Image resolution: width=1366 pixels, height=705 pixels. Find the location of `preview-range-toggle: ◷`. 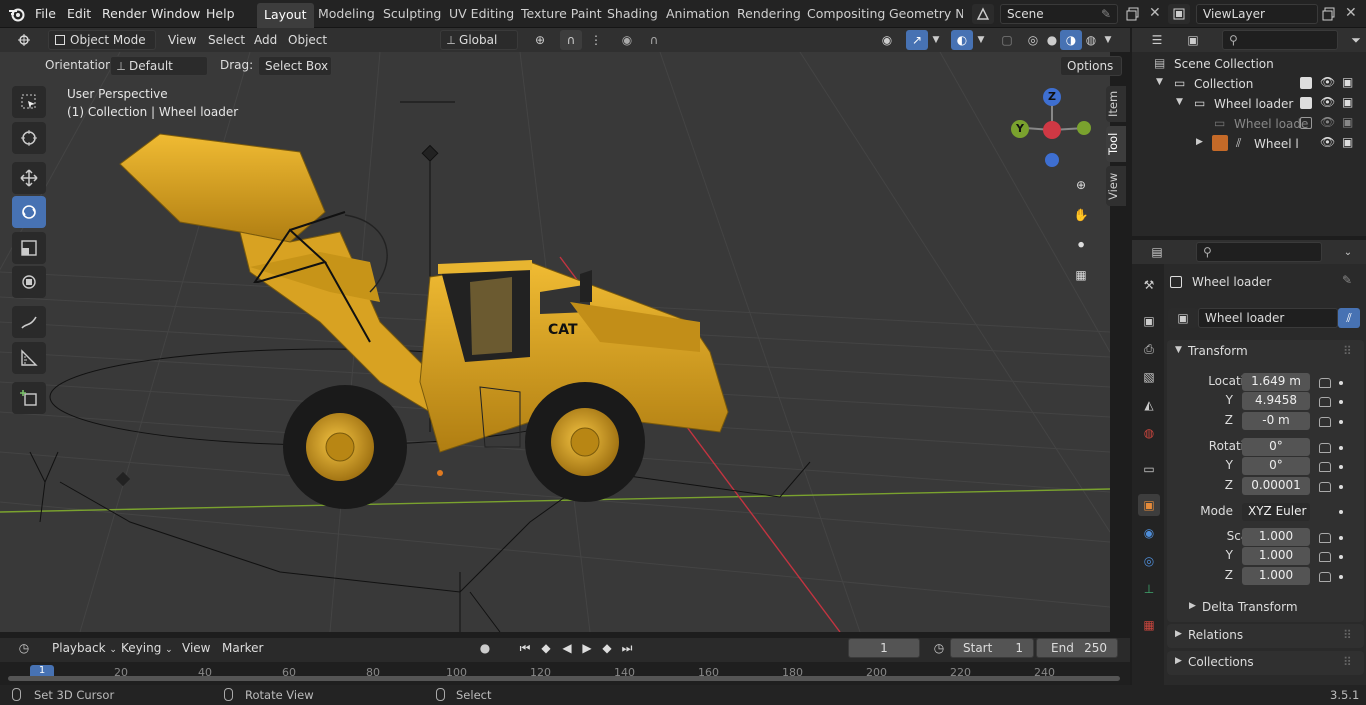

preview-range-toggle: ◷ is located at coordinates (939, 648).